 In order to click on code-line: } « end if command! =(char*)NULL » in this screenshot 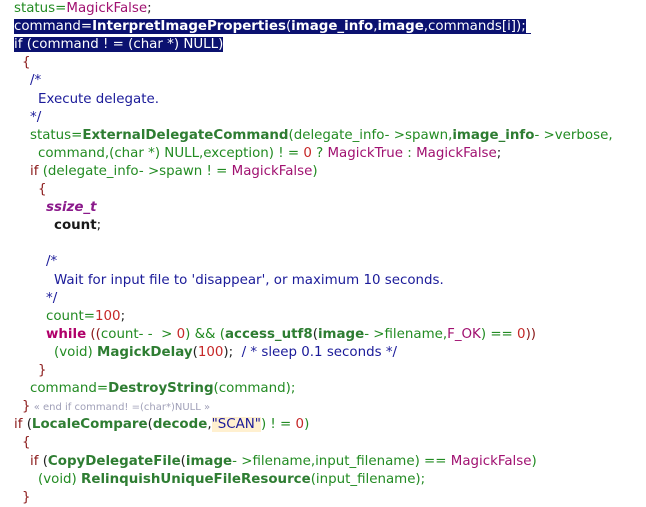, I will do `click(105, 407)`.